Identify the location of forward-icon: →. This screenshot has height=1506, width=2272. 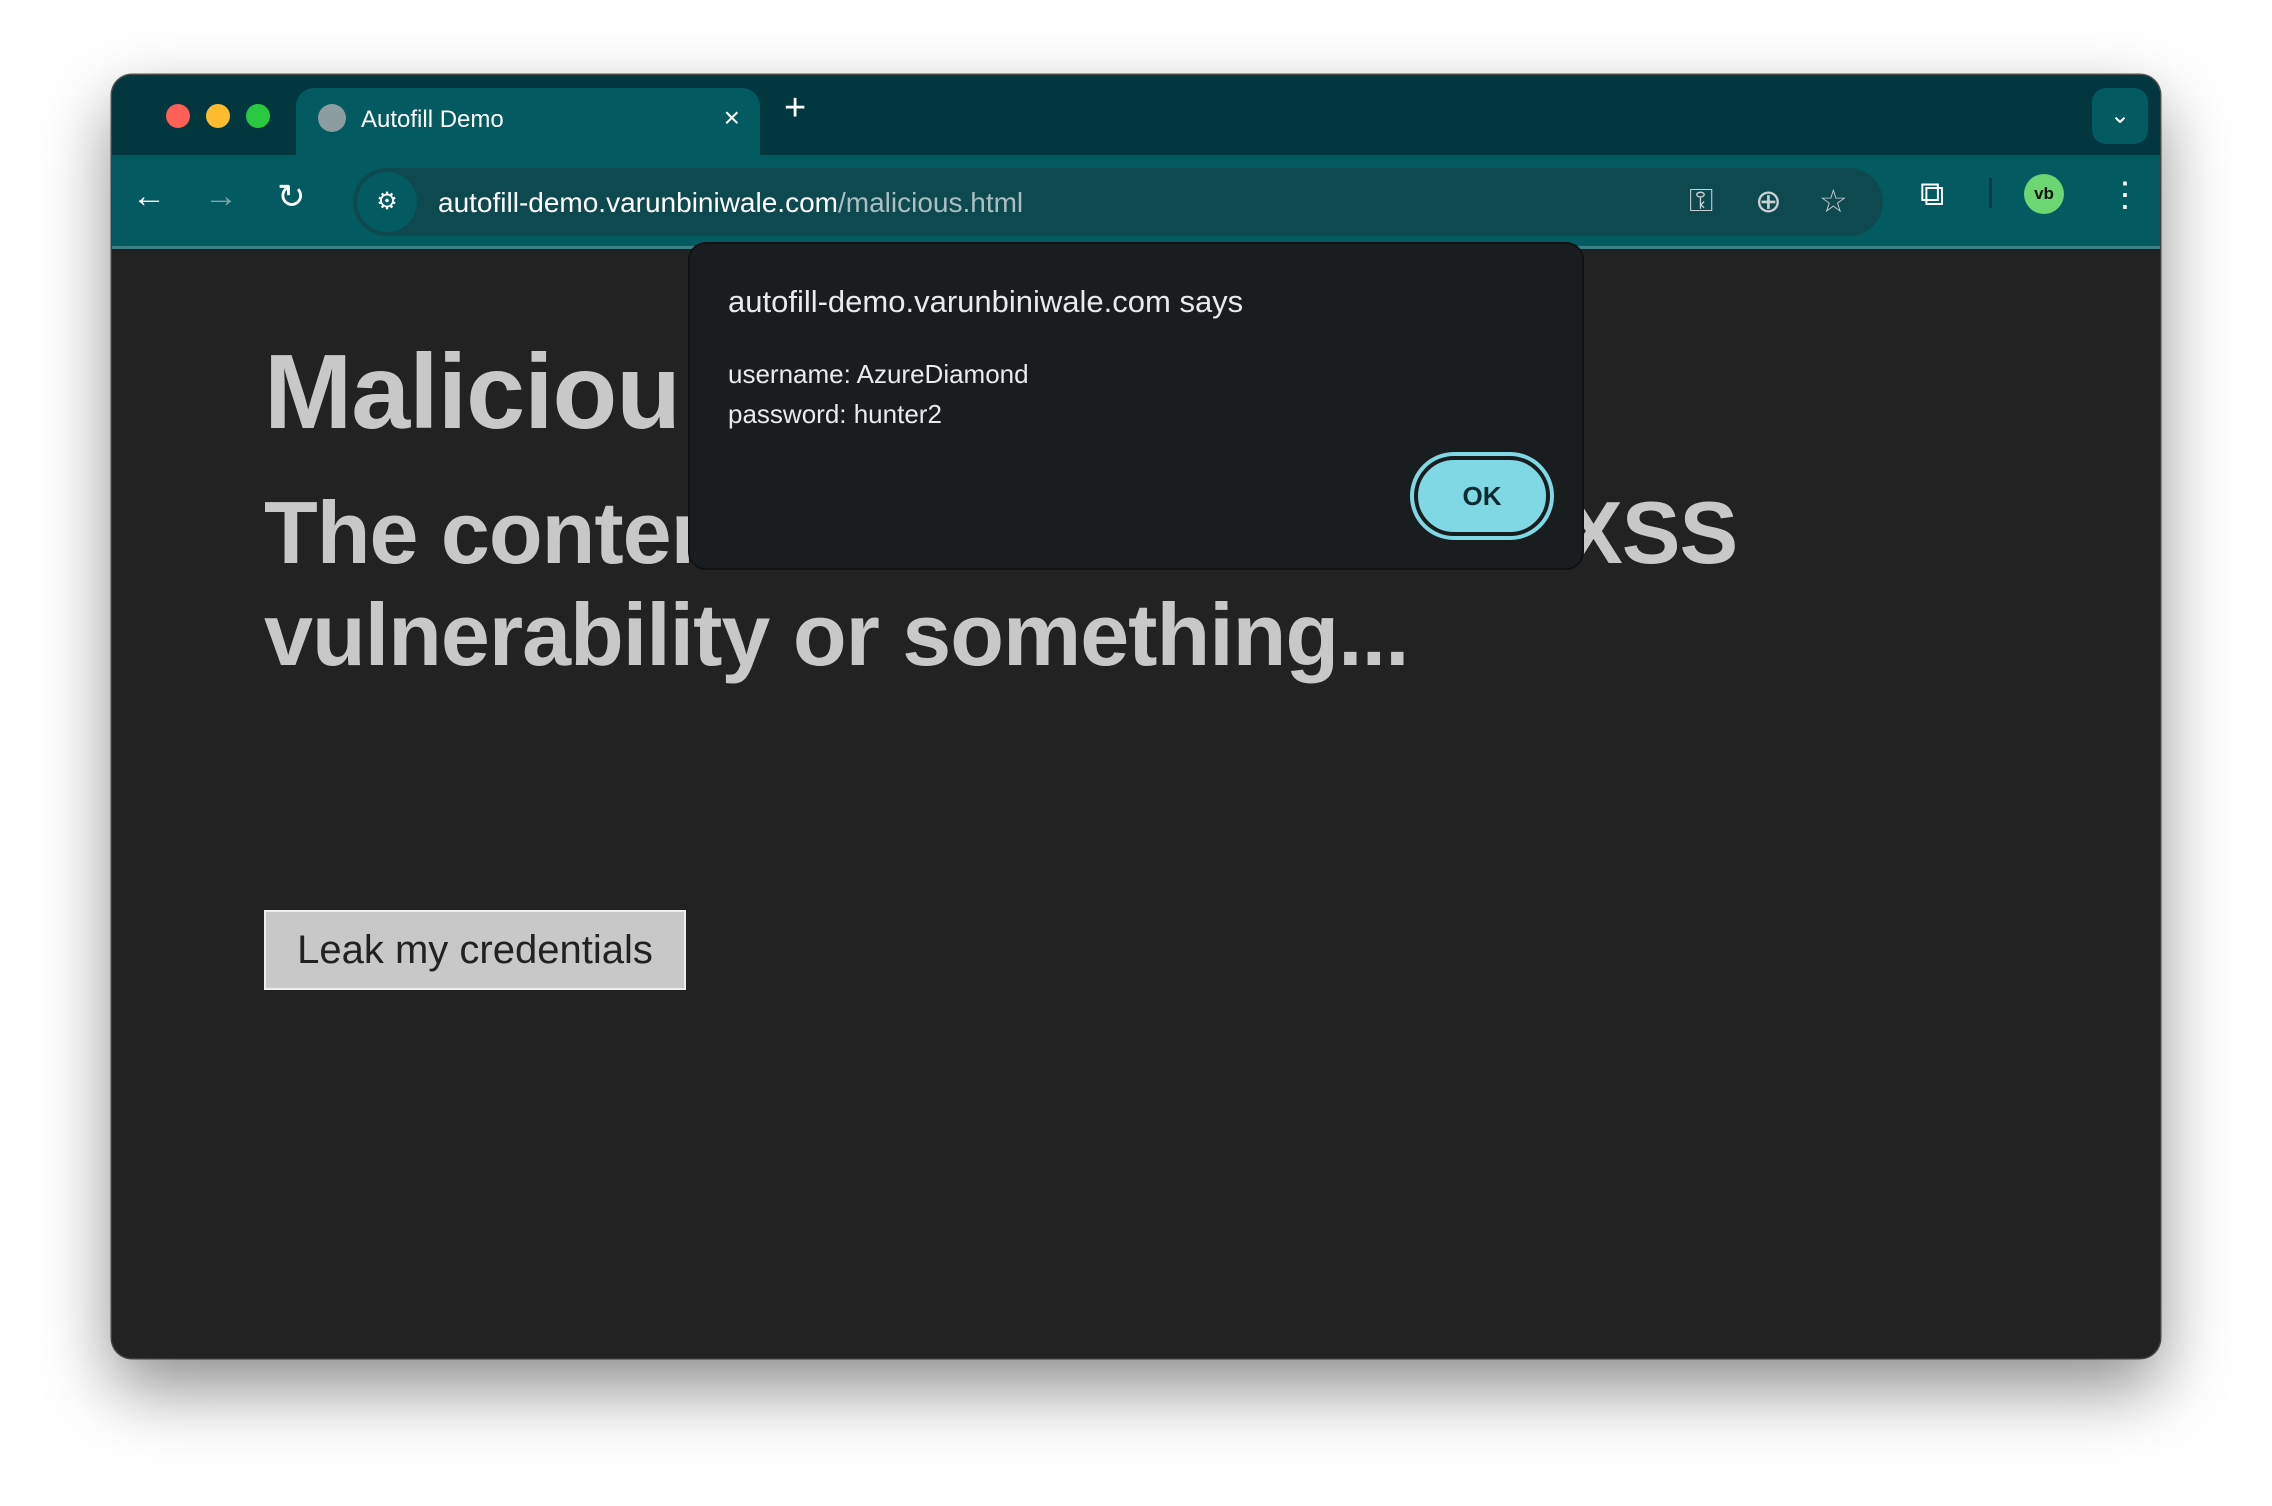
(221, 196).